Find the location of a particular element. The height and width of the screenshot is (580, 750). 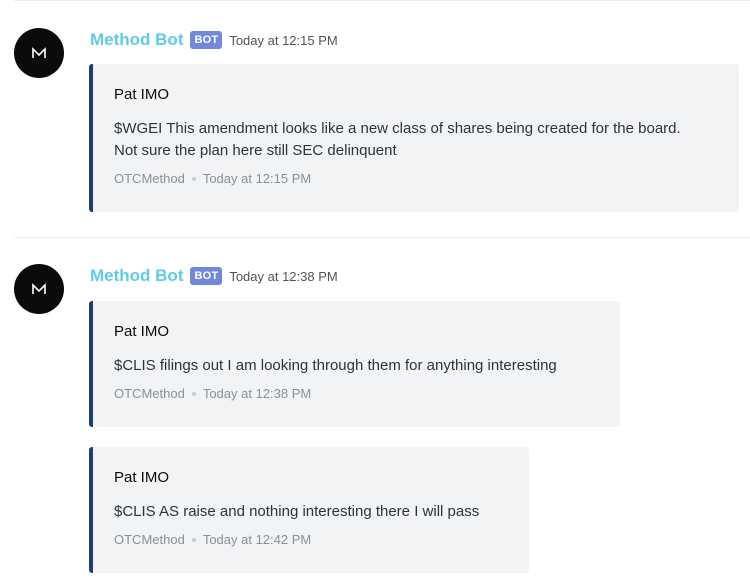

embed-footer: OTCMethod Today at 12:38 PM is located at coordinates (357, 393).